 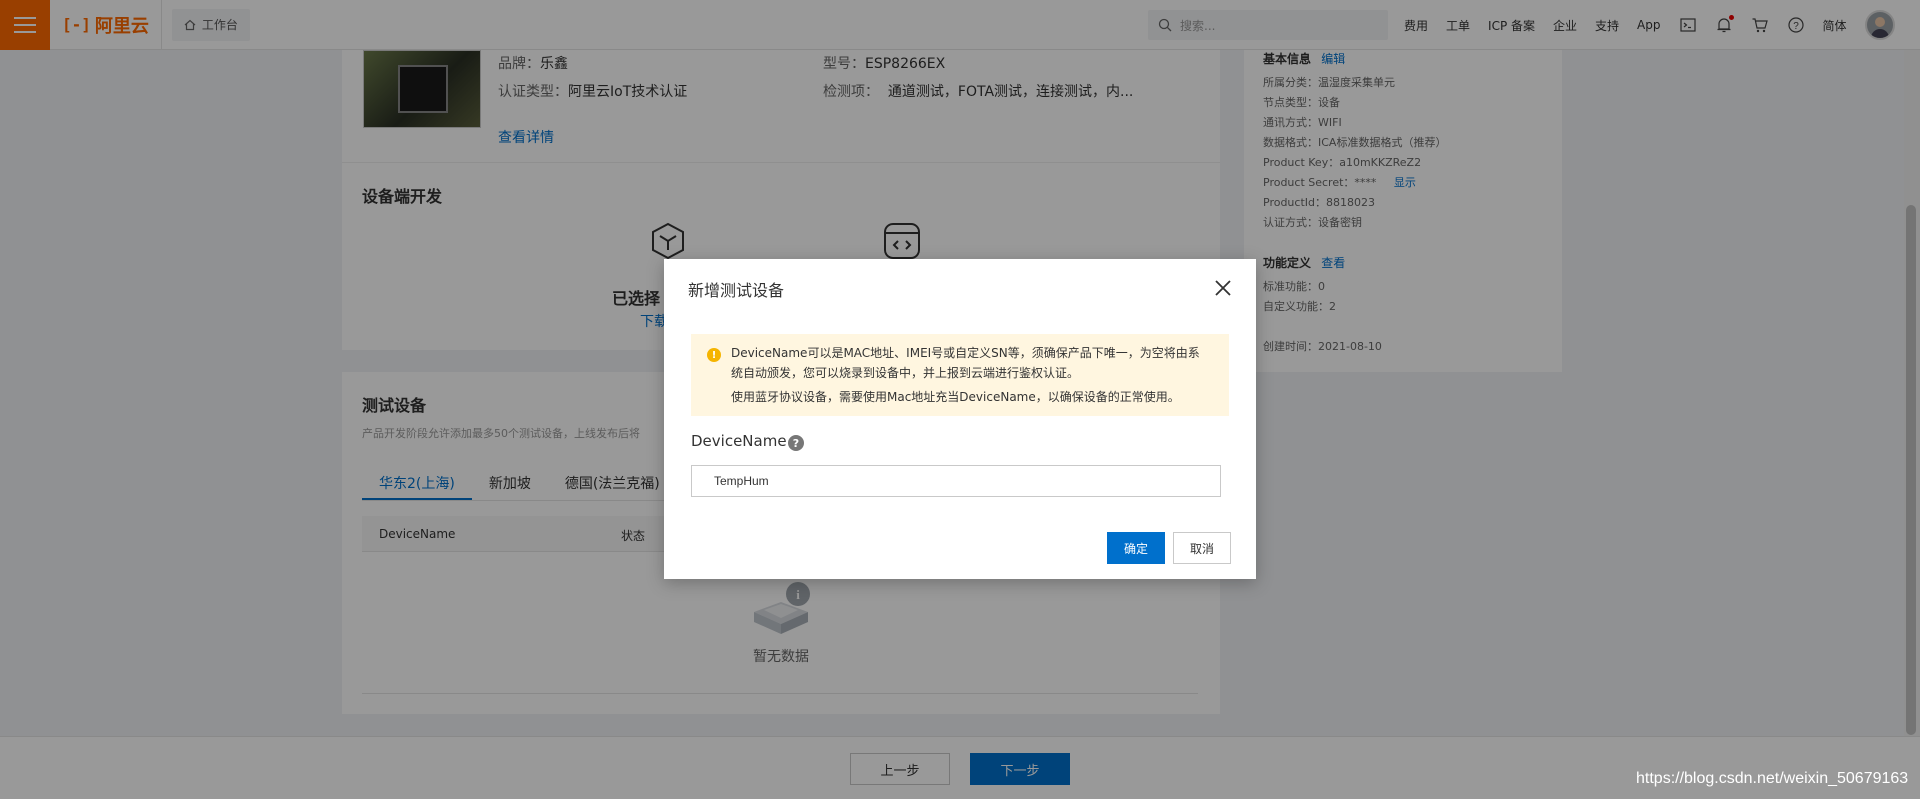 What do you see at coordinates (956, 481) in the screenshot?
I see `devicename-input: TempHum` at bounding box center [956, 481].